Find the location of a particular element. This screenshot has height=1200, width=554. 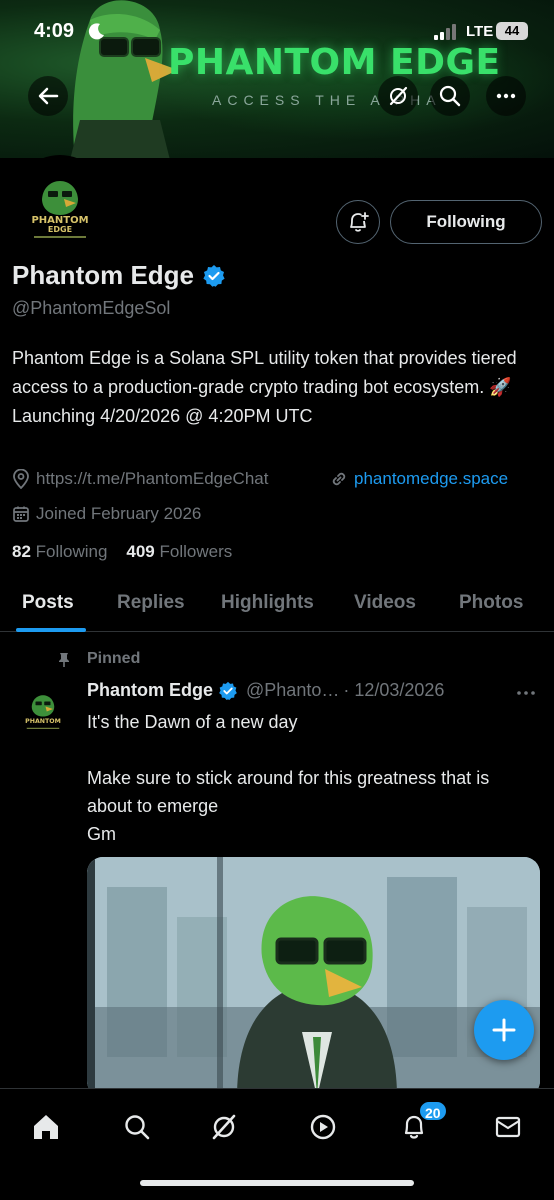

notification-bell-plus-icon is located at coordinates (359, 222).